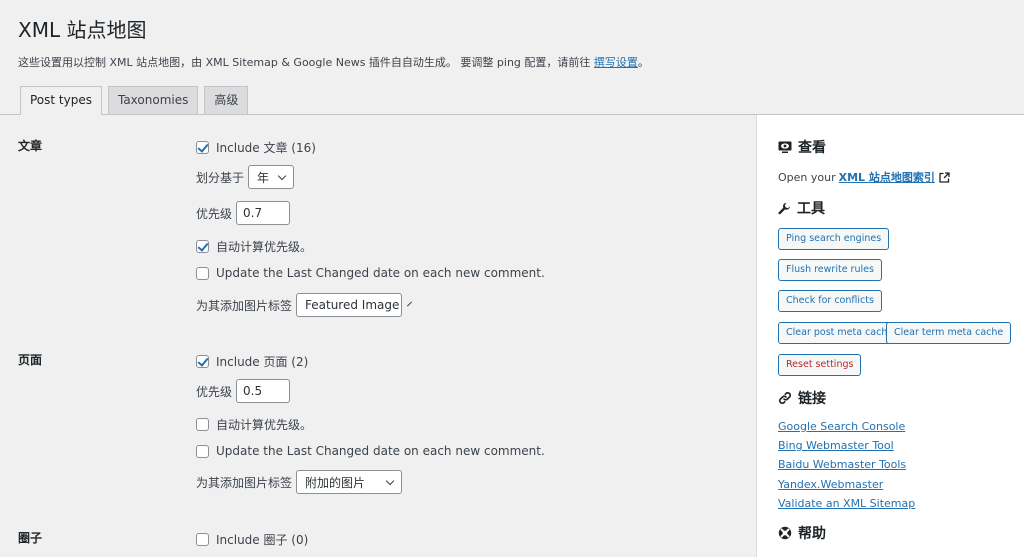 This screenshot has width=1024, height=557. I want to click on page-auto-priority-checkbox, so click(202, 424).